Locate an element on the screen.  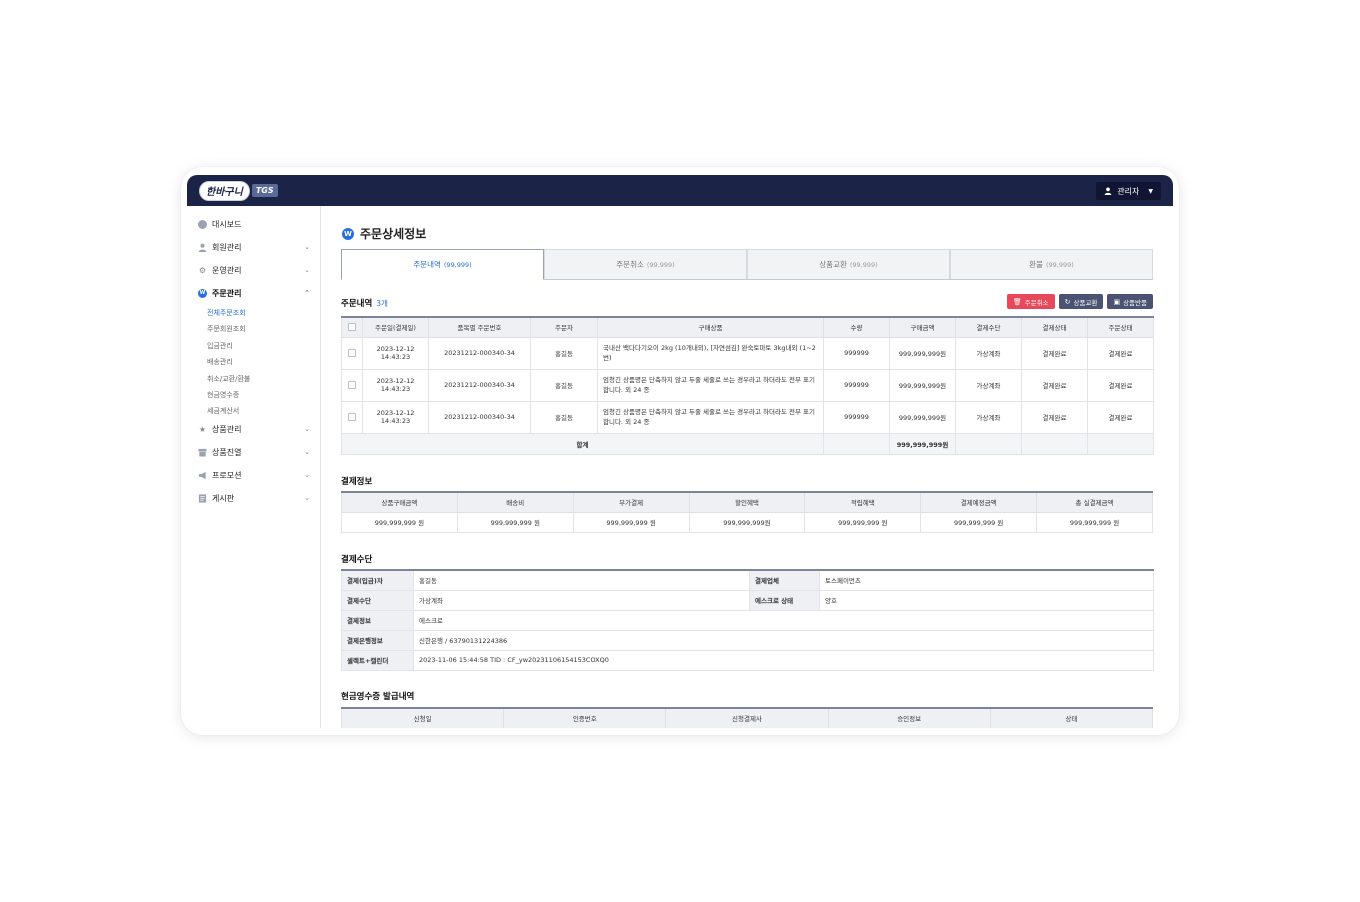
exchange-button: ↻ 상품교환 is located at coordinates (1081, 301).